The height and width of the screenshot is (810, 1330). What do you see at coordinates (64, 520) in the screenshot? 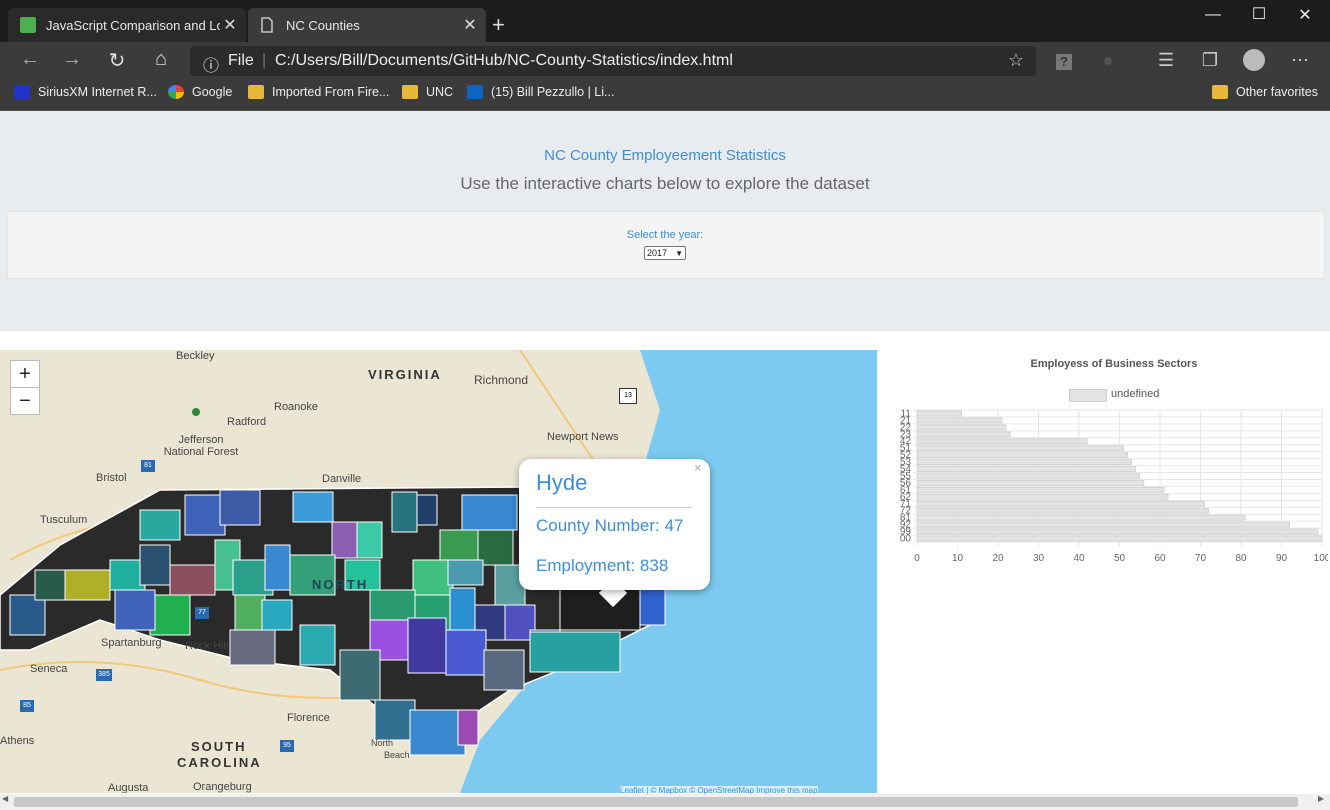
I see `map-label: Tusculum` at bounding box center [64, 520].